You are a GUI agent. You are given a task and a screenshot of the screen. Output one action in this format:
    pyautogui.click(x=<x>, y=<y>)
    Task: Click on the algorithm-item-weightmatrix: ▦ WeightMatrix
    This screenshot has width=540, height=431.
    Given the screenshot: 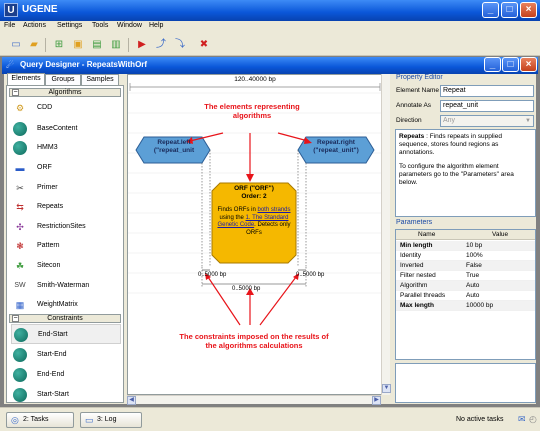 What is the action you would take?
    pyautogui.click(x=66, y=305)
    